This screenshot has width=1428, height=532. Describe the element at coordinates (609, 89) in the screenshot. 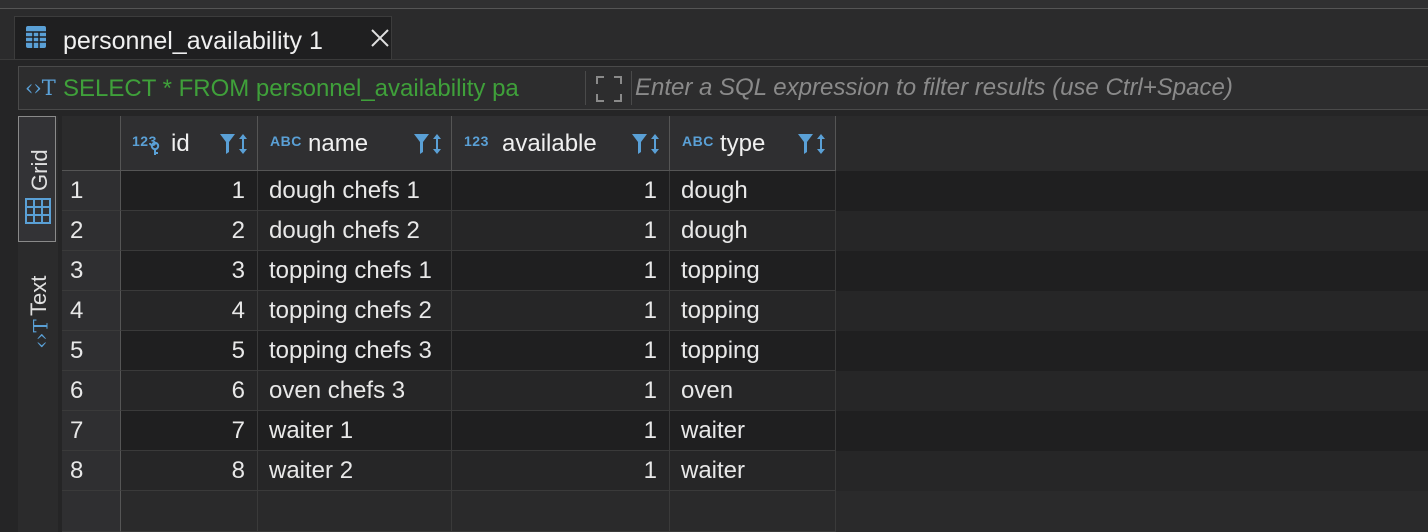

I see `expand-icon` at that location.